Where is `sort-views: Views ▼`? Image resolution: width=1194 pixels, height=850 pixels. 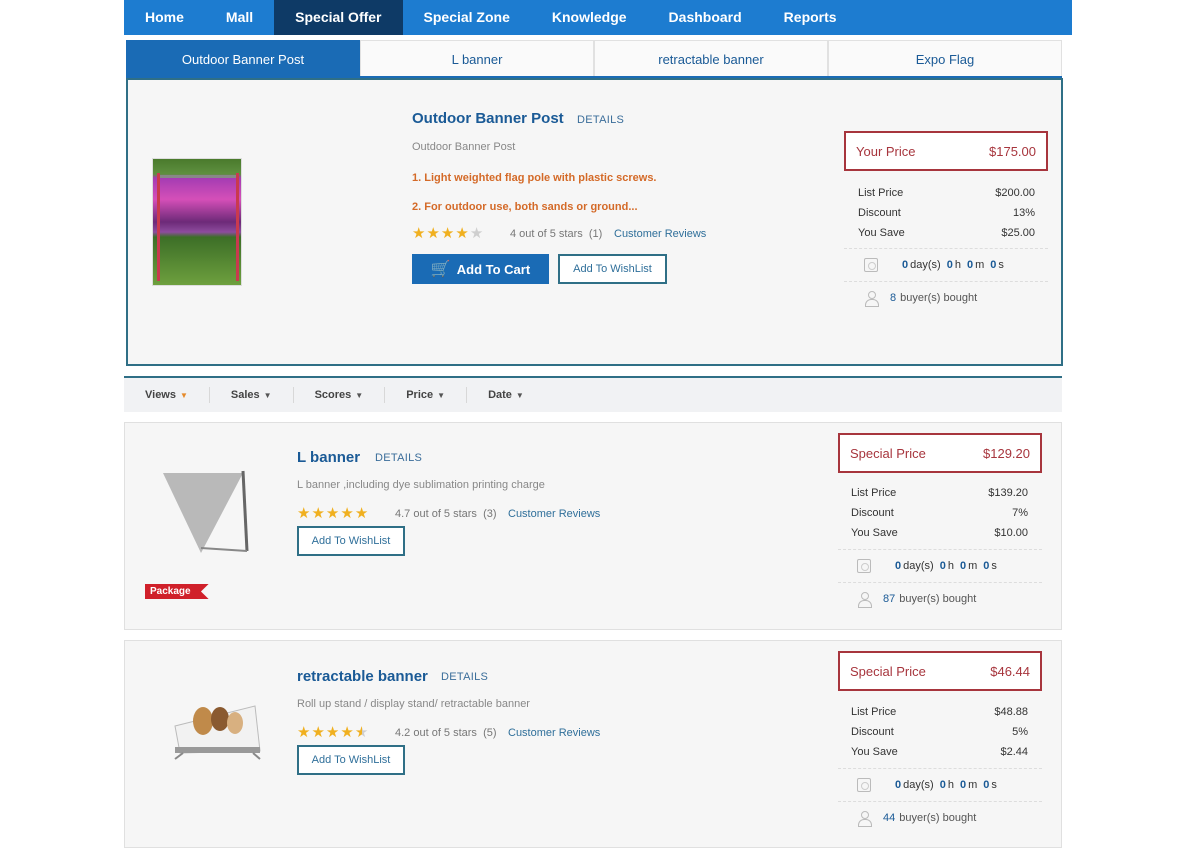 sort-views: Views ▼ is located at coordinates (167, 395).